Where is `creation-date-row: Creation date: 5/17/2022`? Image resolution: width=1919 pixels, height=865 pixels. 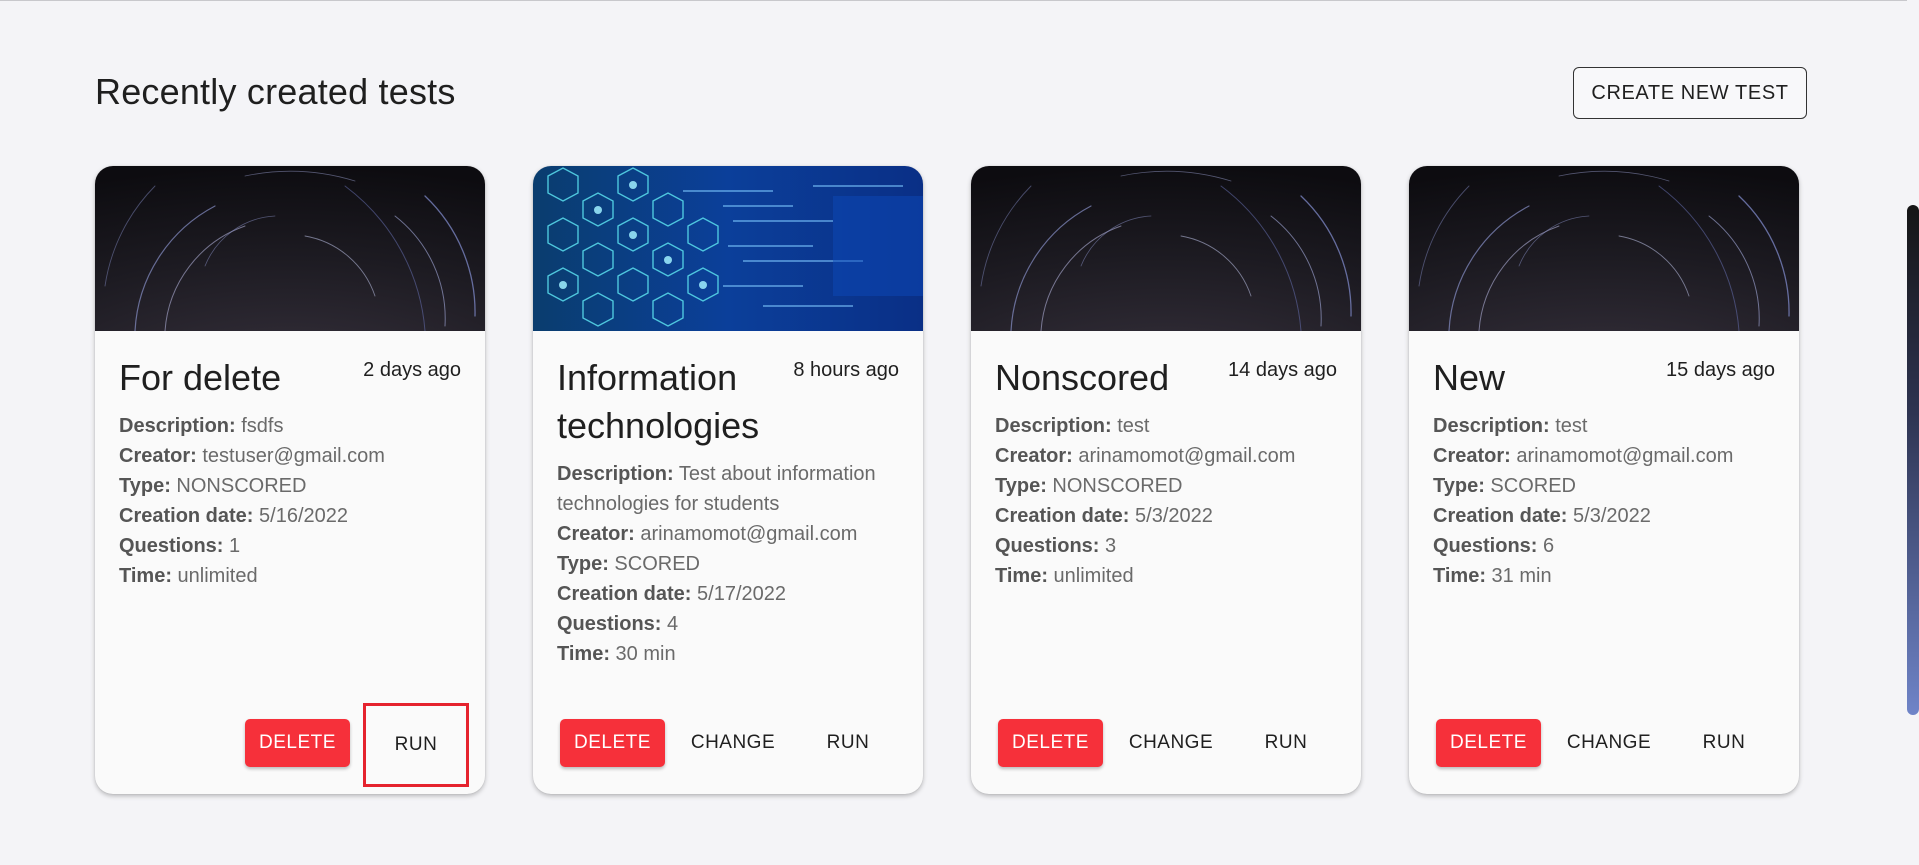
creation-date-row: Creation date: 5/17/2022 is located at coordinates (732, 594).